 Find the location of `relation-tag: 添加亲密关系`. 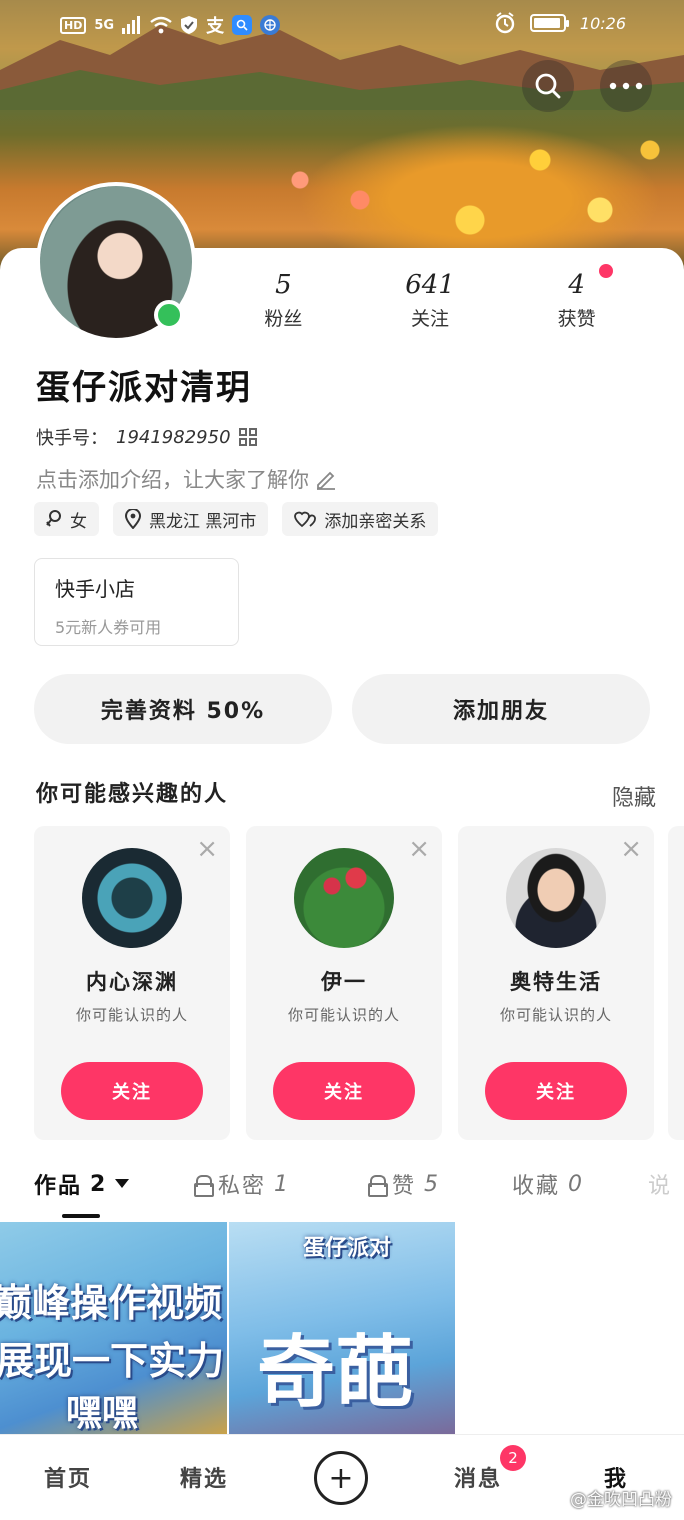

relation-tag: 添加亲密关系 is located at coordinates (360, 519).